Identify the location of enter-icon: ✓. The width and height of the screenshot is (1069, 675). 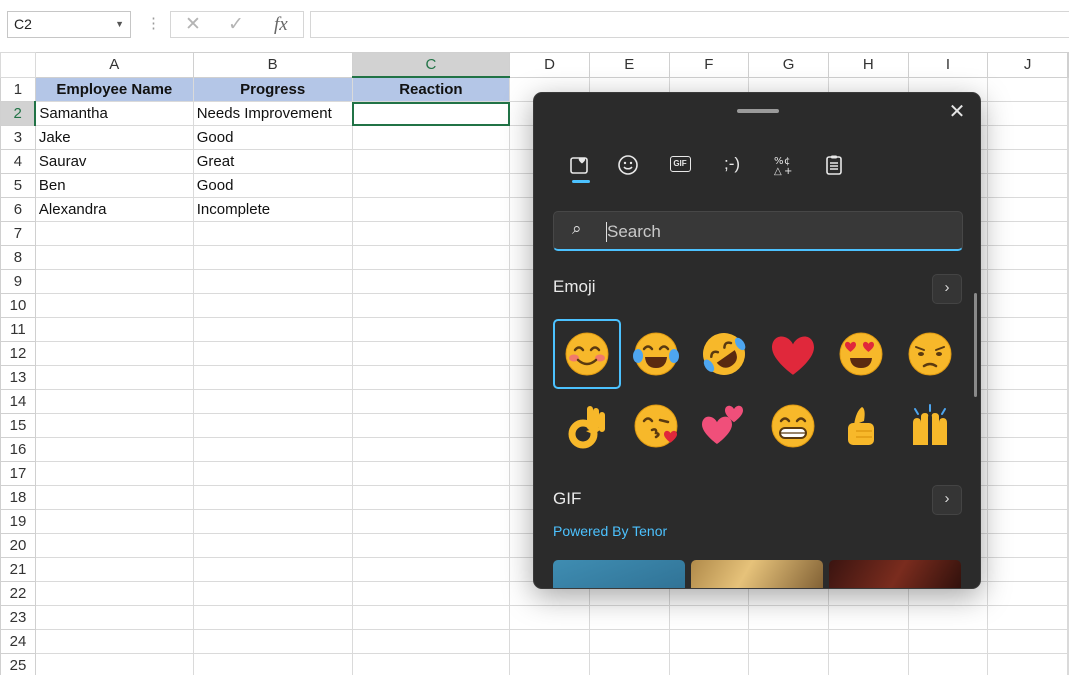
(236, 25).